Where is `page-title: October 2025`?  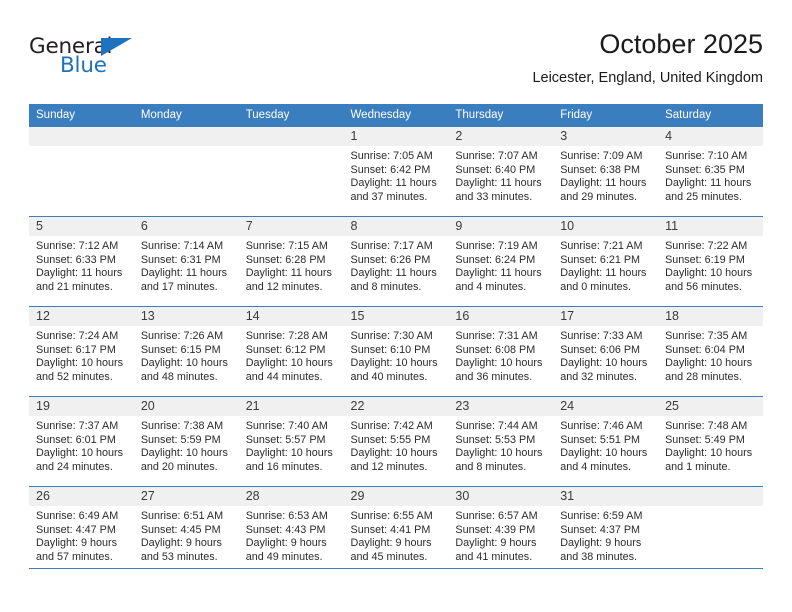
page-title: October 2025 is located at coordinates (681, 44).